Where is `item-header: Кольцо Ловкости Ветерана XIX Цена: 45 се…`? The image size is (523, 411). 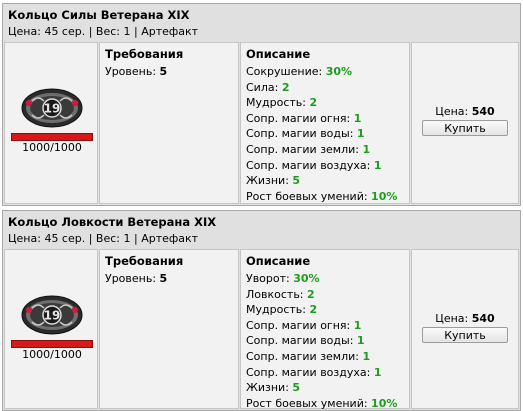
item-header: Кольцо Ловкости Ветерана XIX Цена: 45 се… is located at coordinates (261, 230).